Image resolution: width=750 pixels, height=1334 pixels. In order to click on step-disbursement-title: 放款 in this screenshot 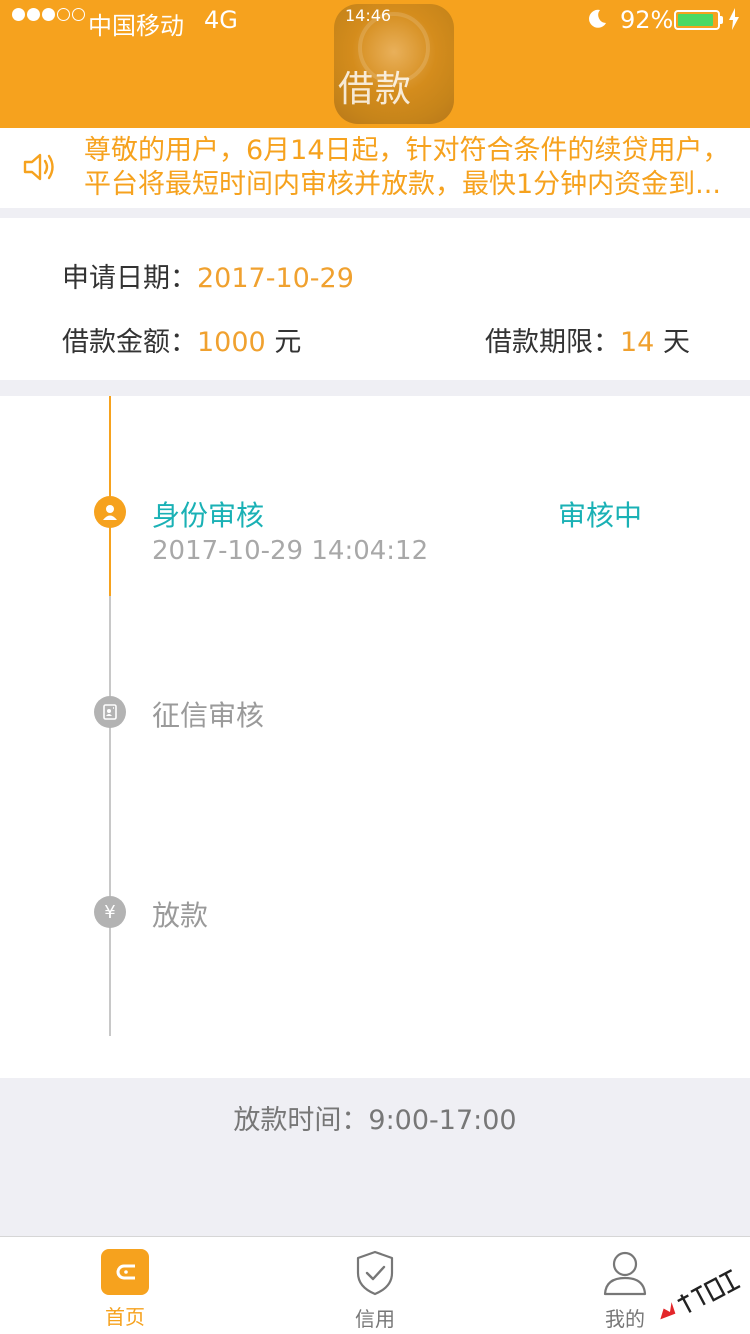, I will do `click(180, 915)`.